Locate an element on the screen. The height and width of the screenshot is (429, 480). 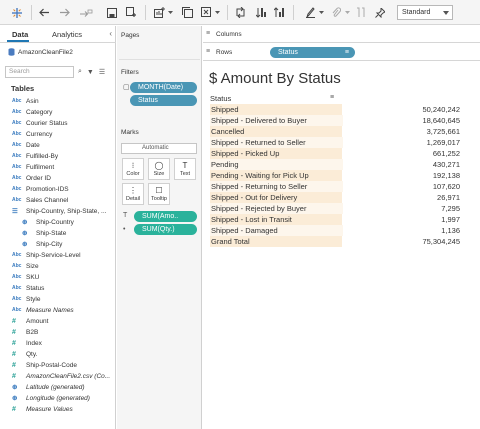
mark-pill-sum-amount: SUM(Amo.. is located at coordinates (165, 216).